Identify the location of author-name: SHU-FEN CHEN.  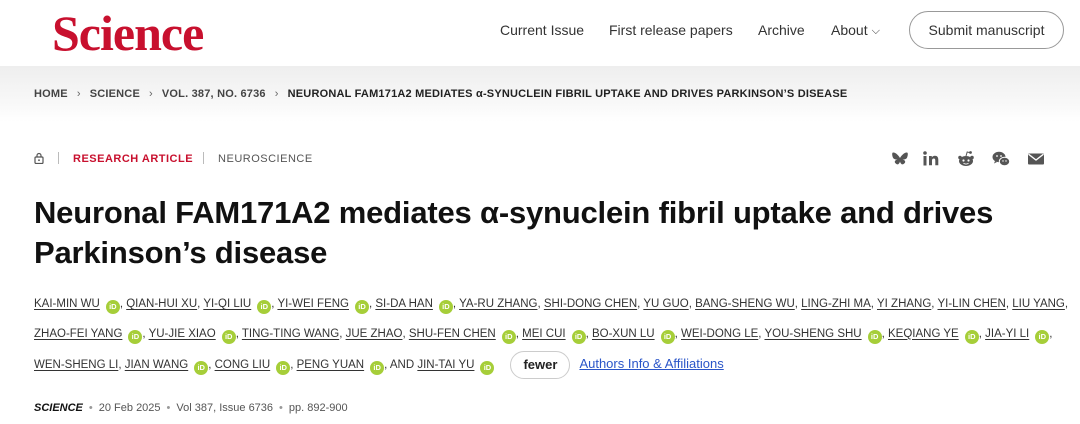
(452, 334).